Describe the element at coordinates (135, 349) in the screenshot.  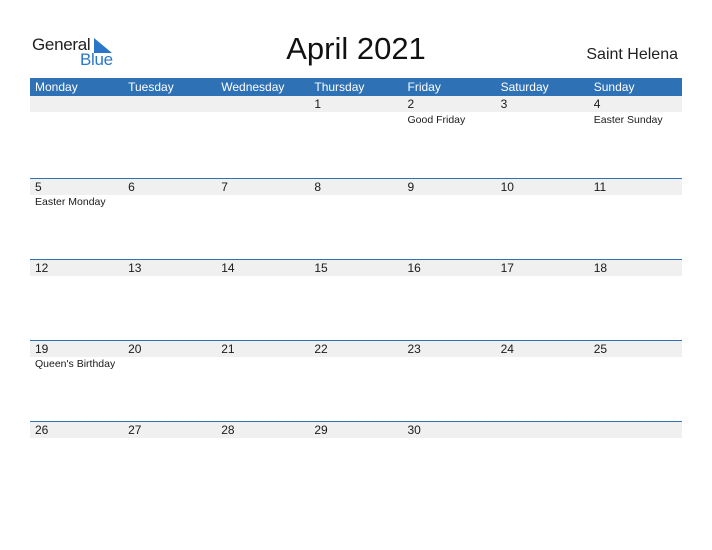
I see `day-number: 20` at that location.